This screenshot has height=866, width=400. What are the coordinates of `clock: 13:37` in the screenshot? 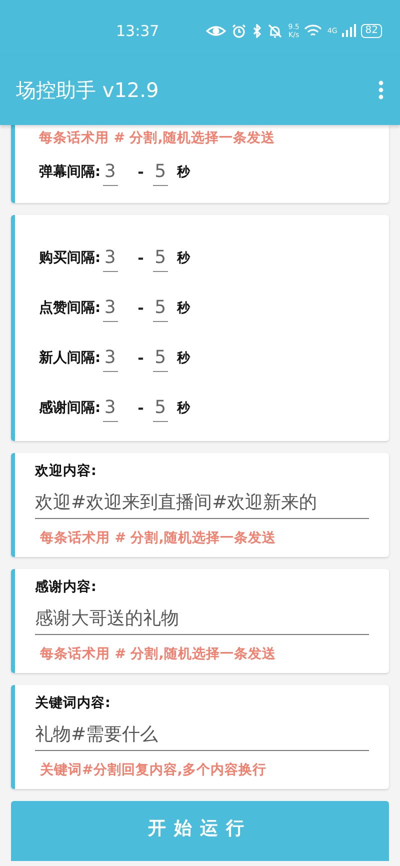 It's located at (138, 31).